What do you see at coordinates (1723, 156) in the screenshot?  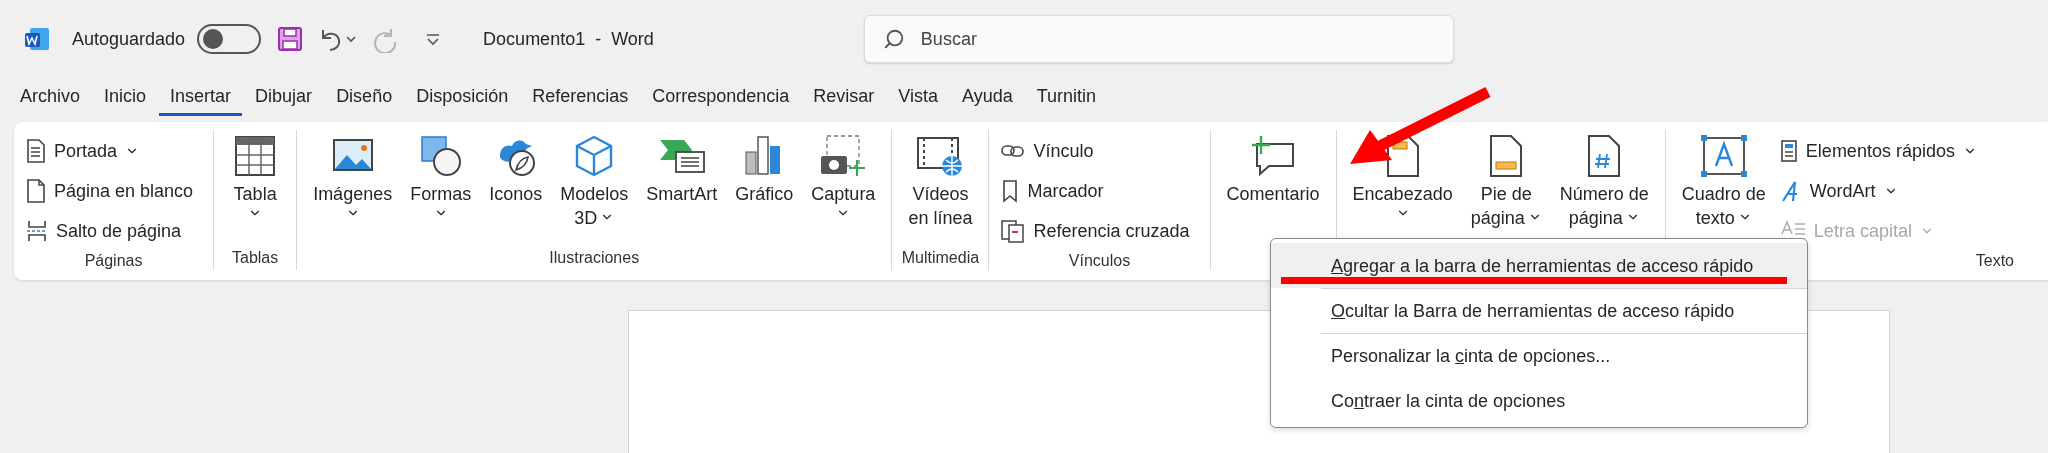 I see `text-box-icon` at bounding box center [1723, 156].